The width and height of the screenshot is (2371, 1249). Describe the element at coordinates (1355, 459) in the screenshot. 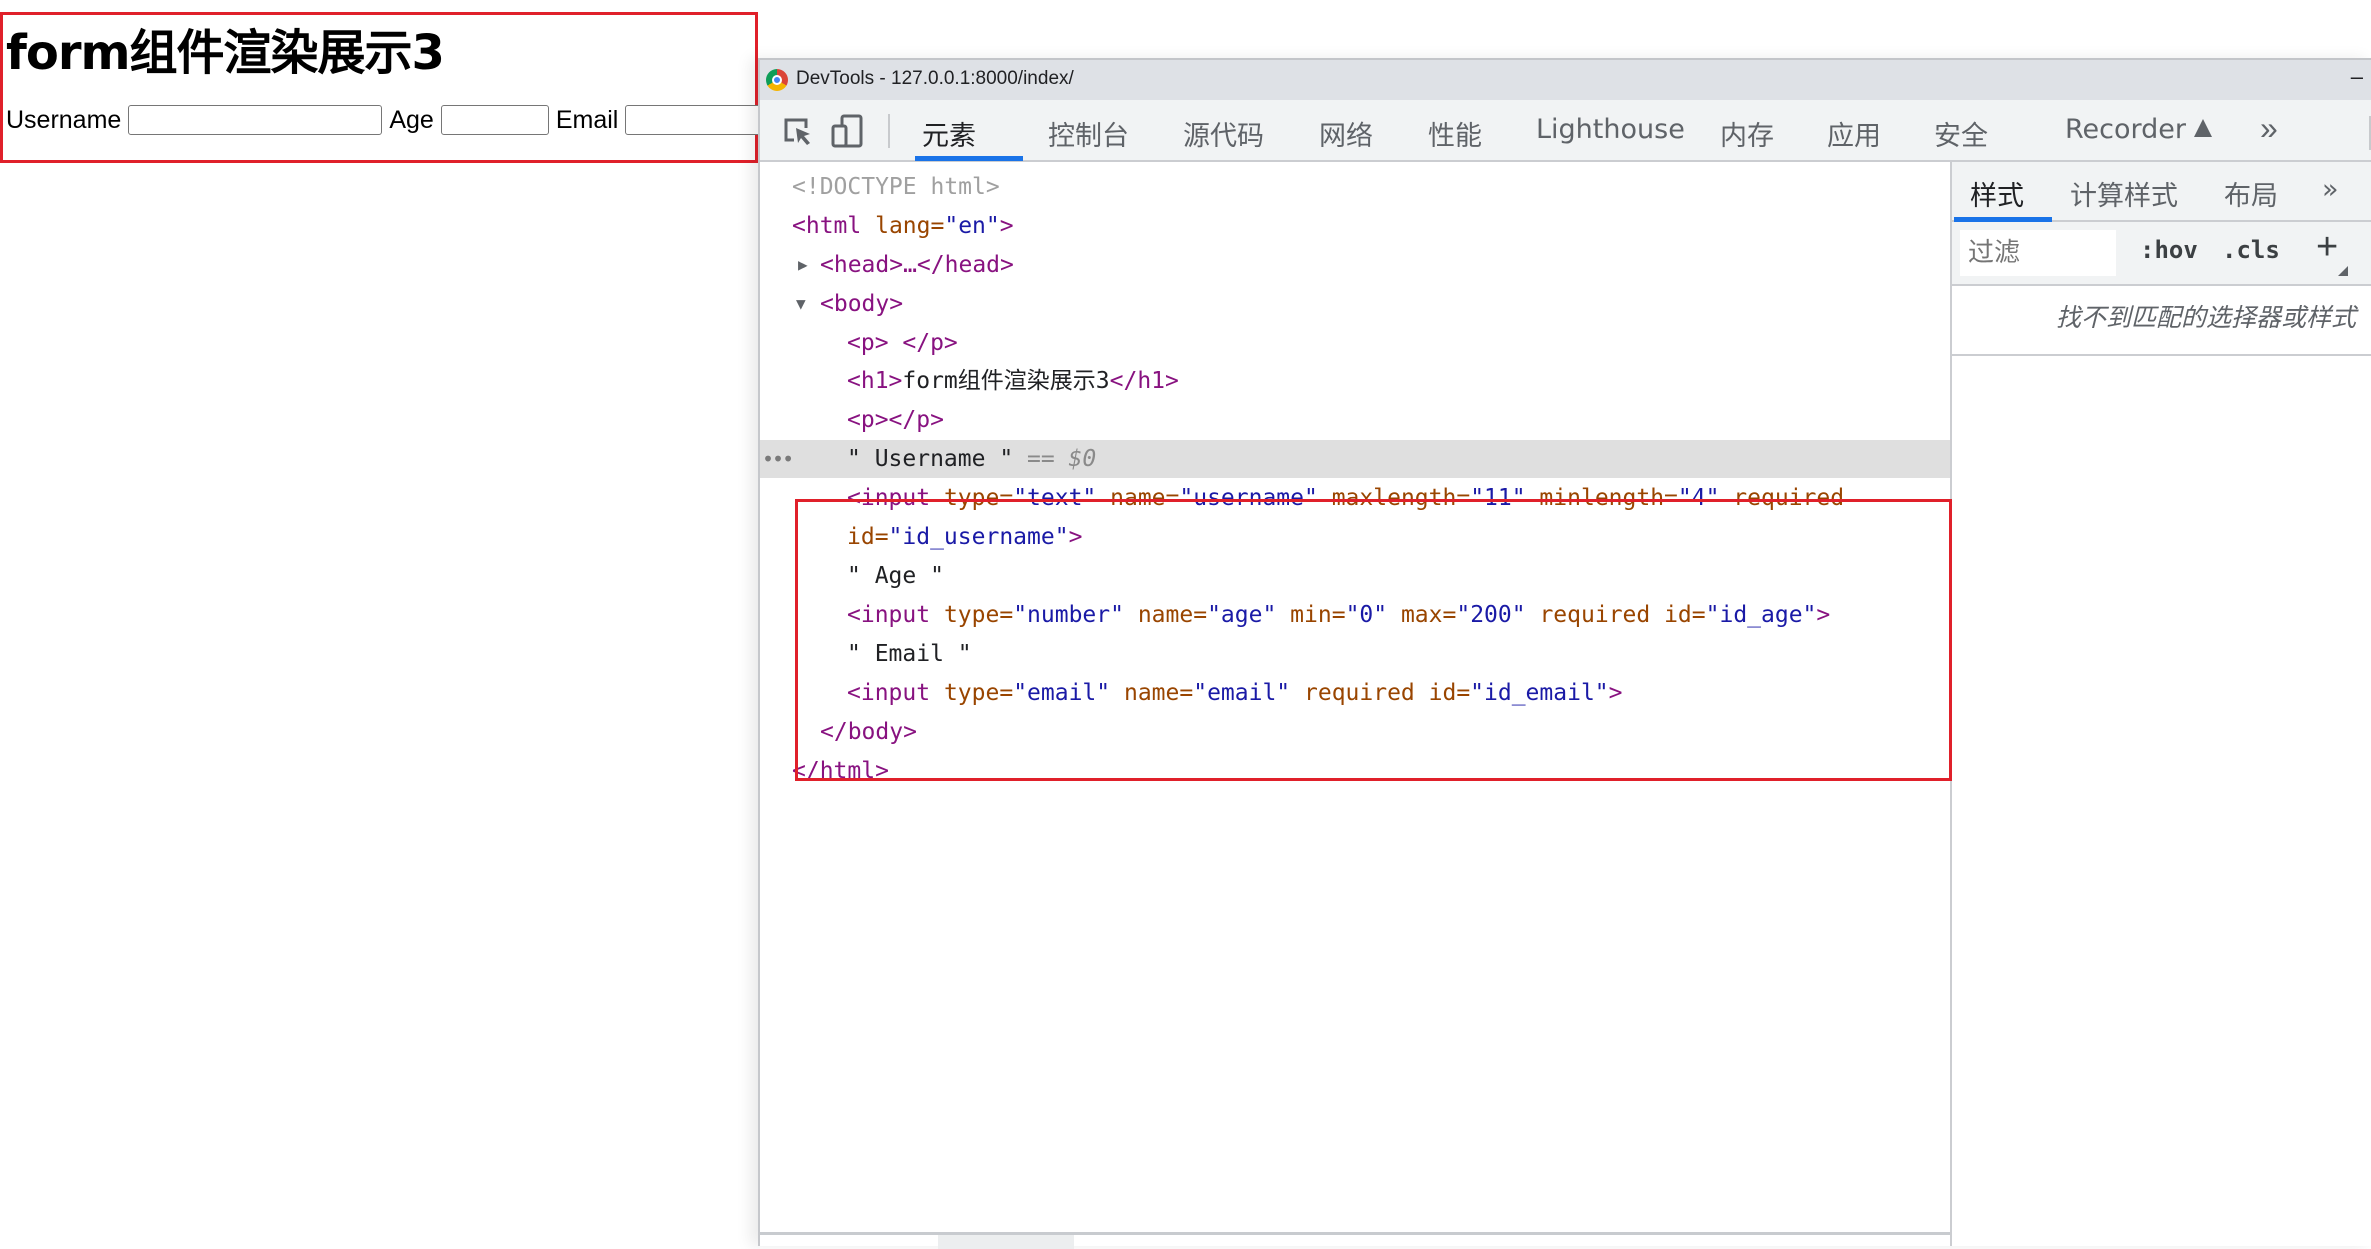

I see `tree-row-username-text-selected: ••• " Username " == $0` at that location.